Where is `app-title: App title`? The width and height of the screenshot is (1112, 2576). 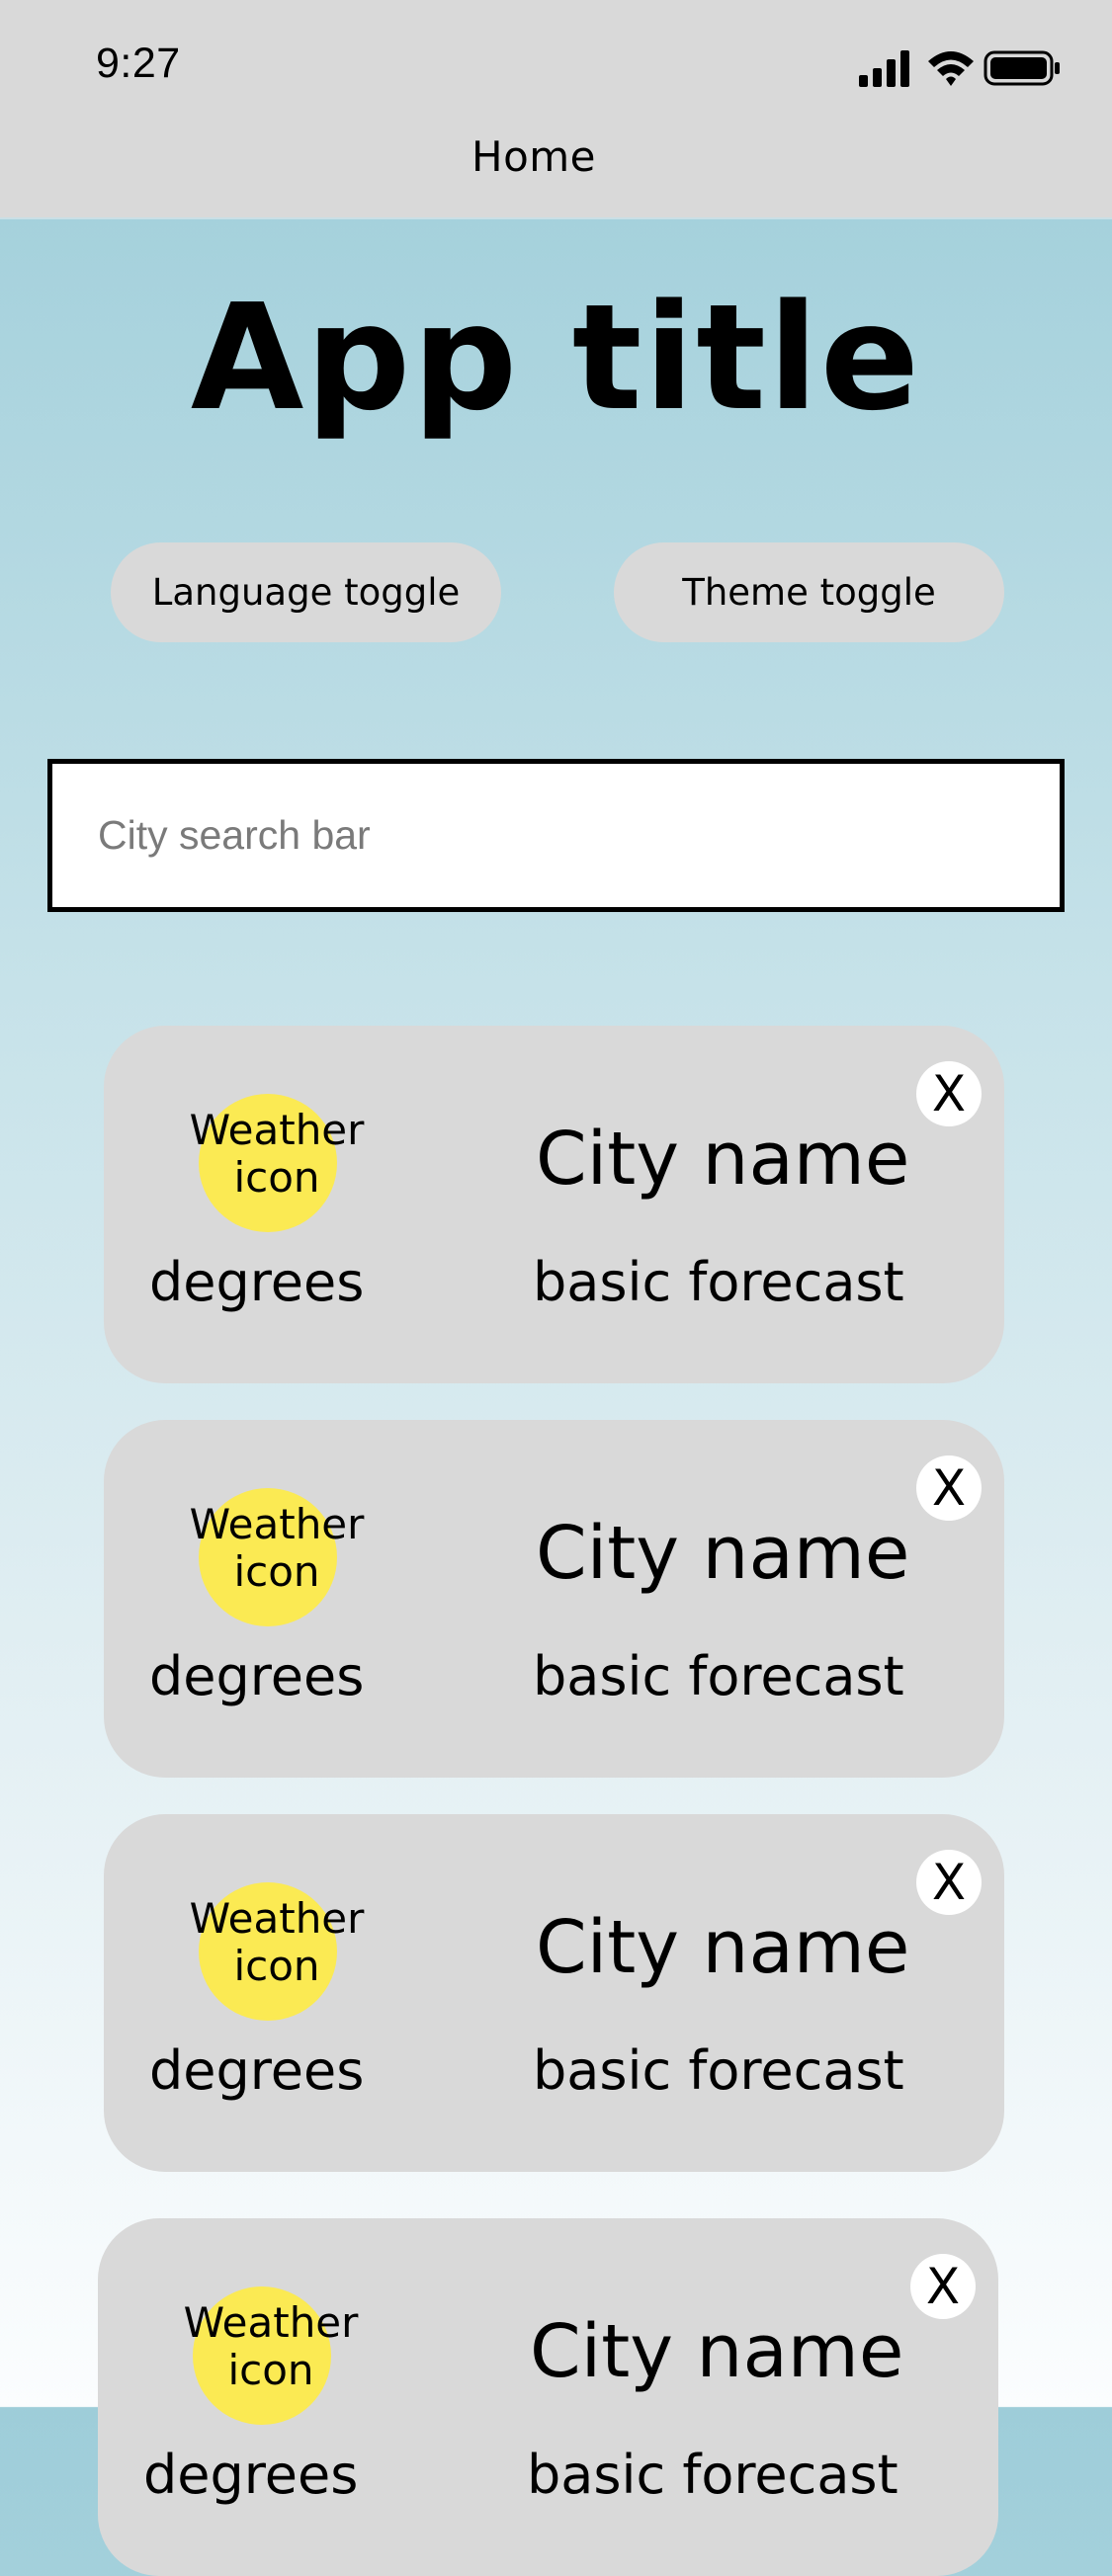
app-title: App title is located at coordinates (556, 358).